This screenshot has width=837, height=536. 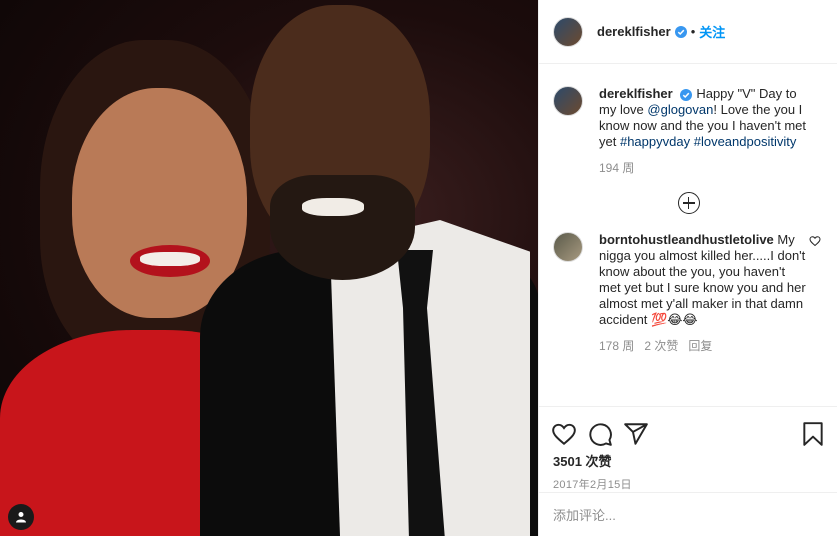 I want to click on load-more-comments, so click(x=688, y=203).